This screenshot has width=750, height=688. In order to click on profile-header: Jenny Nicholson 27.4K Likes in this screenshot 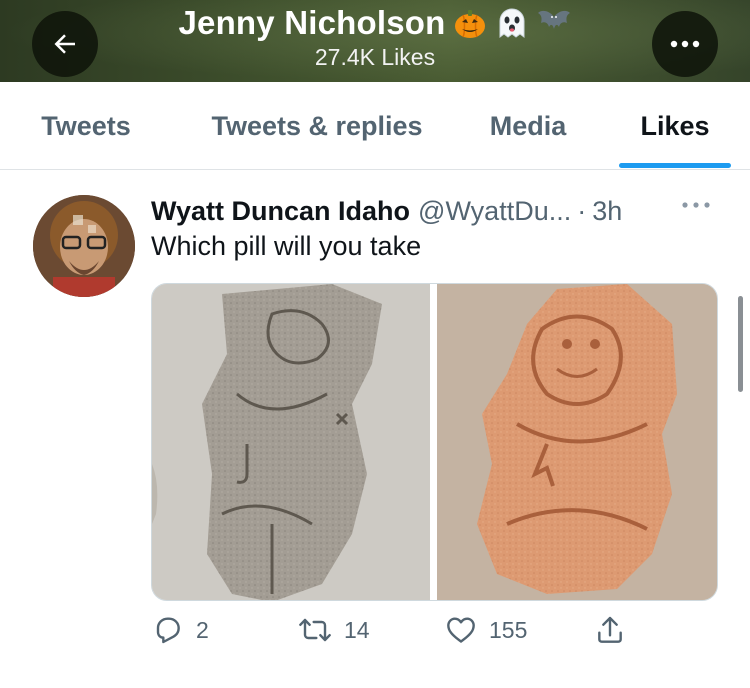, I will do `click(375, 41)`.